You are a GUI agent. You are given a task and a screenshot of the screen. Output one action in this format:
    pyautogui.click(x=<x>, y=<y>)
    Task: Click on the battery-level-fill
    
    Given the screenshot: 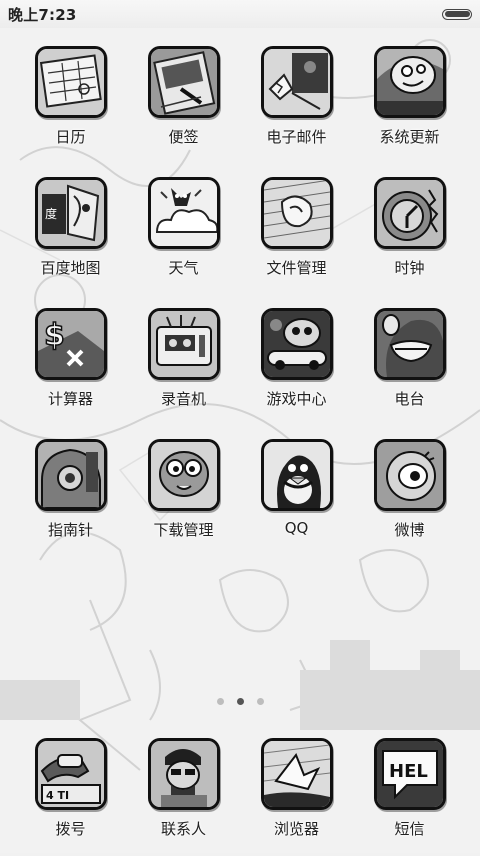 What is the action you would take?
    pyautogui.click(x=457, y=14)
    